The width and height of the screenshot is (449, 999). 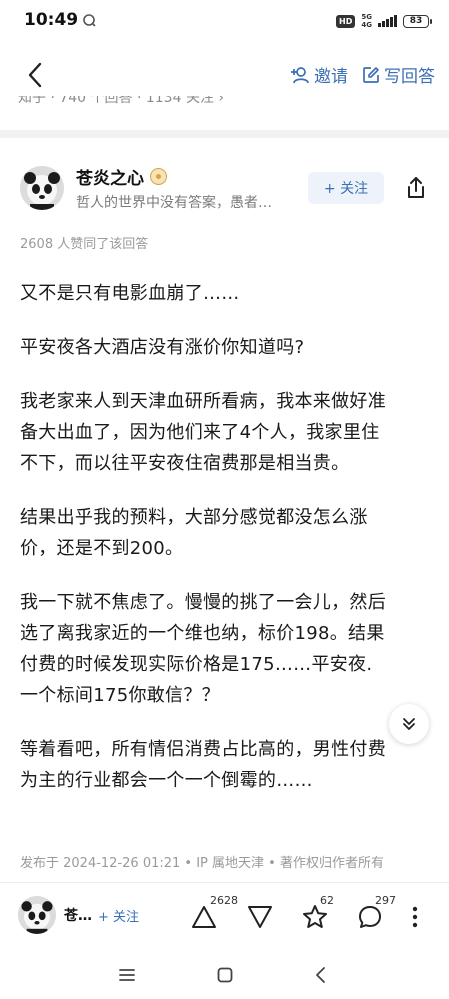 What do you see at coordinates (203, 602) in the screenshot?
I see `answer-line: 我一下就不焦虑了。慢慢的挑了一会儿，然后` at bounding box center [203, 602].